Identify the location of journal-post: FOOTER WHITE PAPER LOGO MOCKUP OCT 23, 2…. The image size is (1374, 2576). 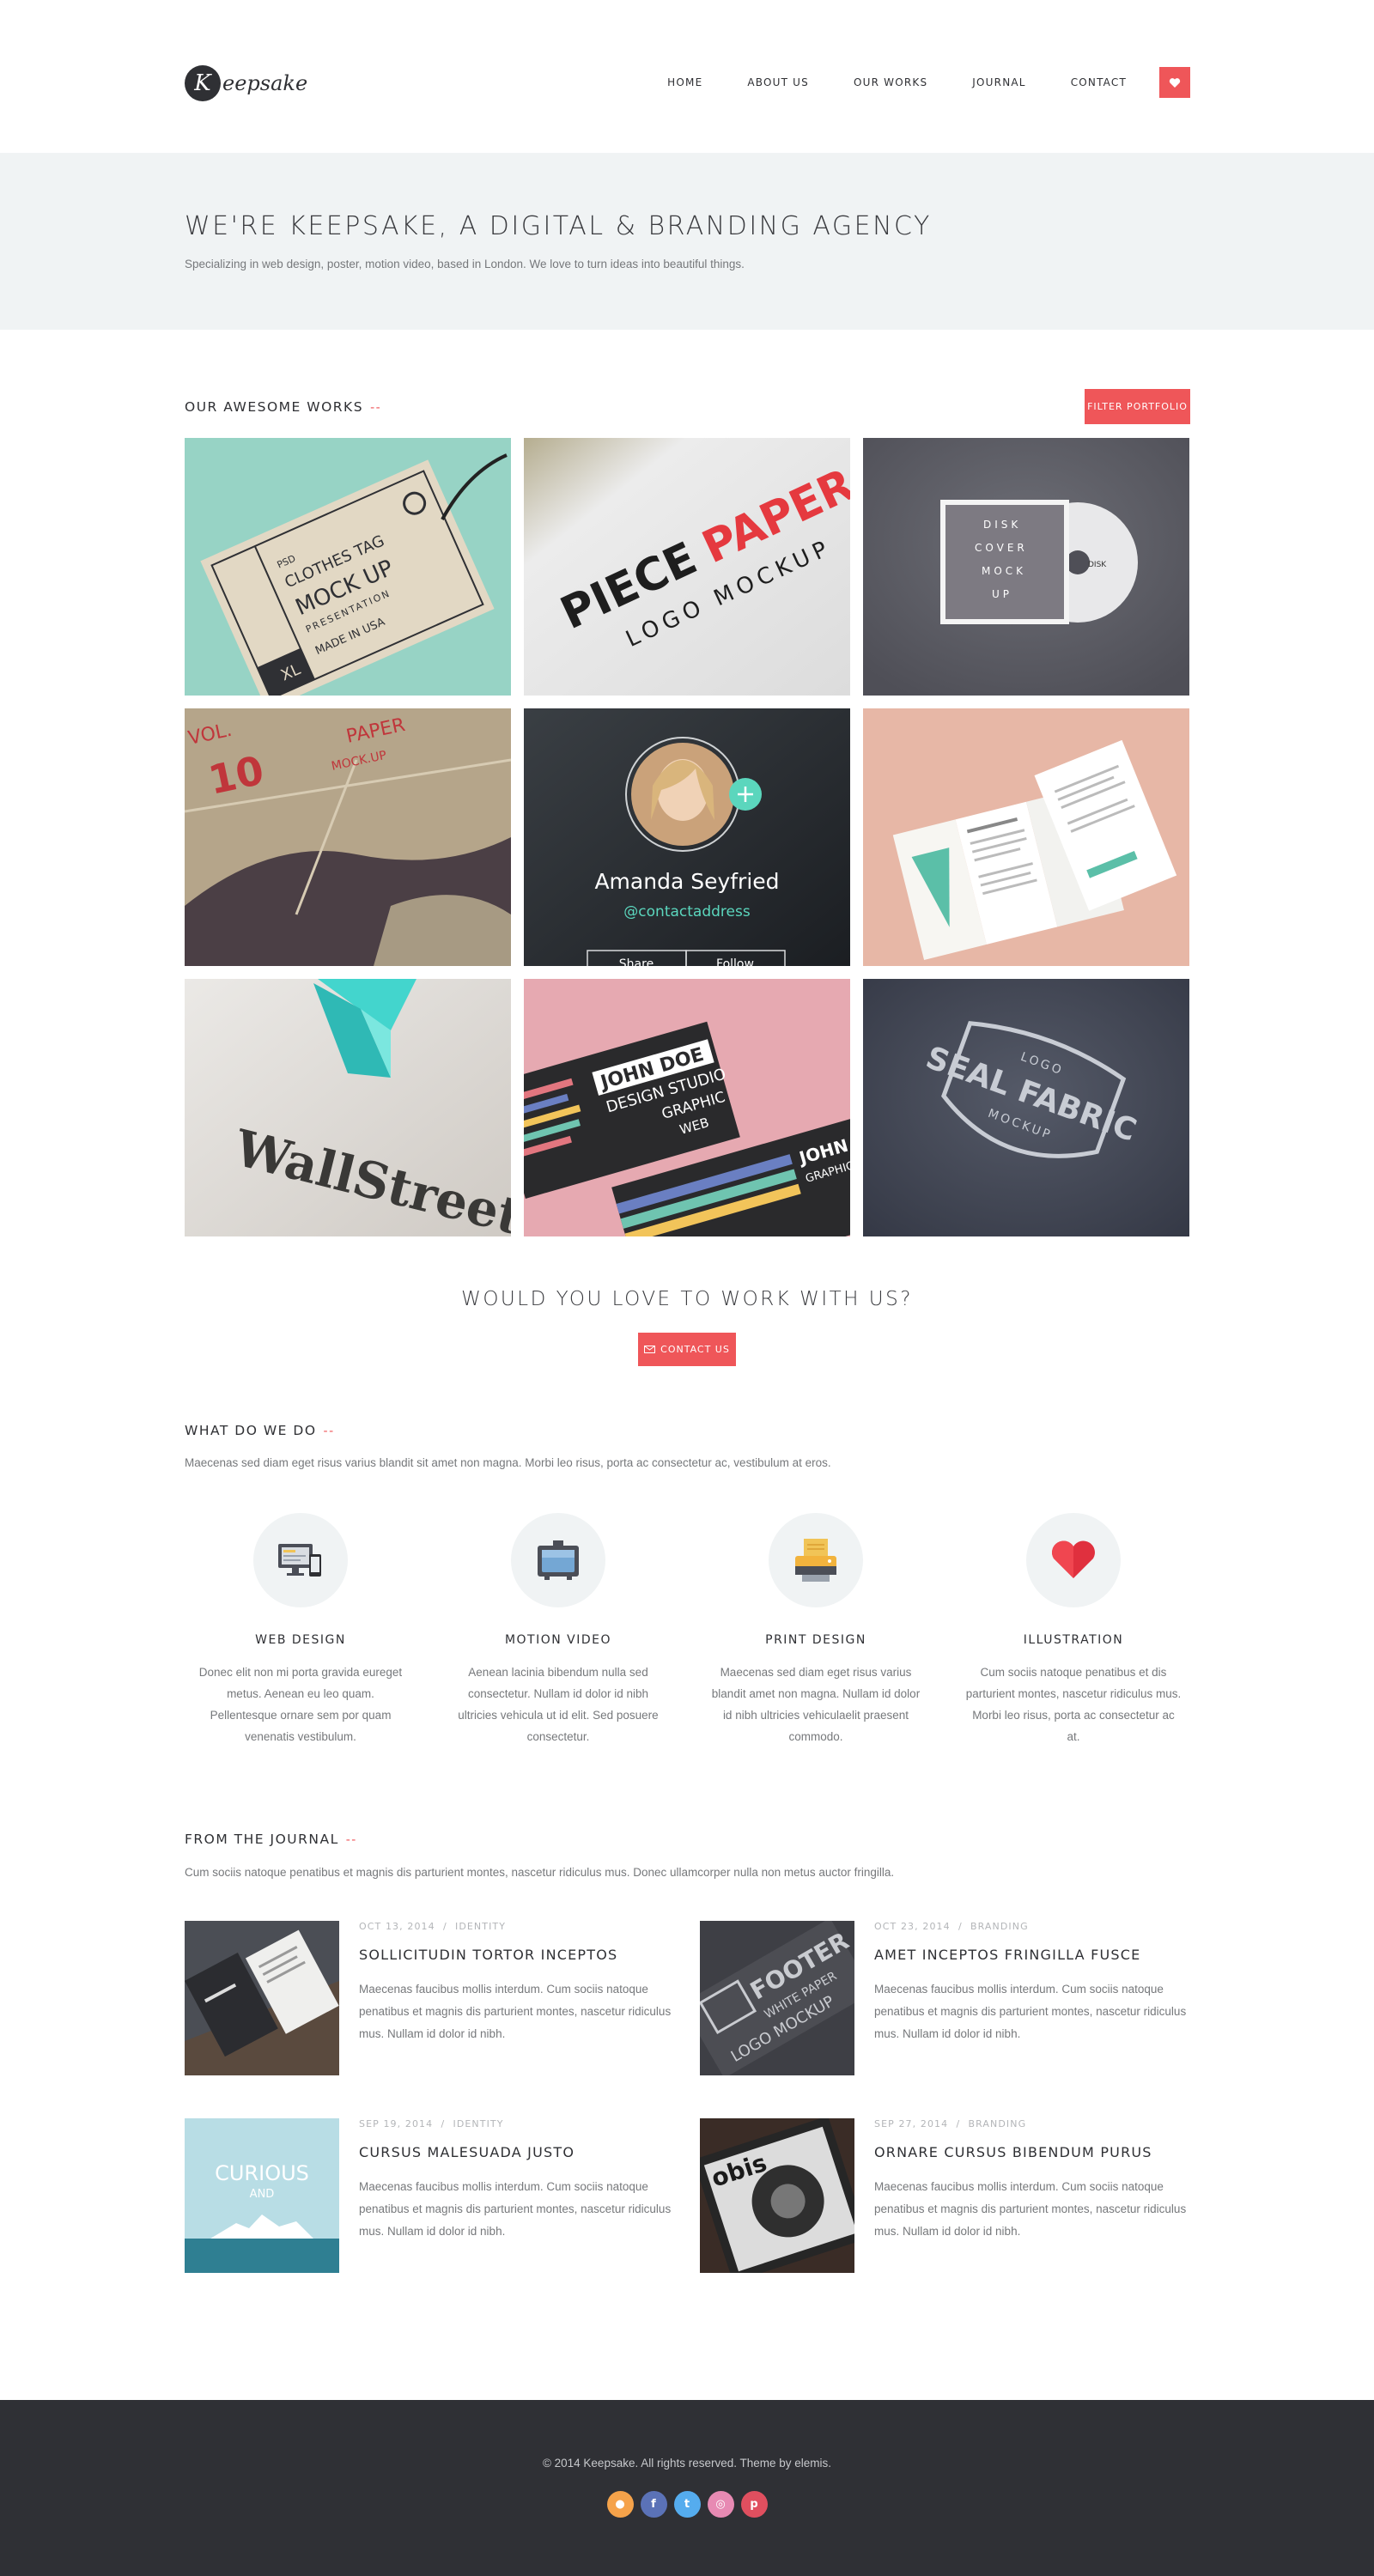
(949, 1999).